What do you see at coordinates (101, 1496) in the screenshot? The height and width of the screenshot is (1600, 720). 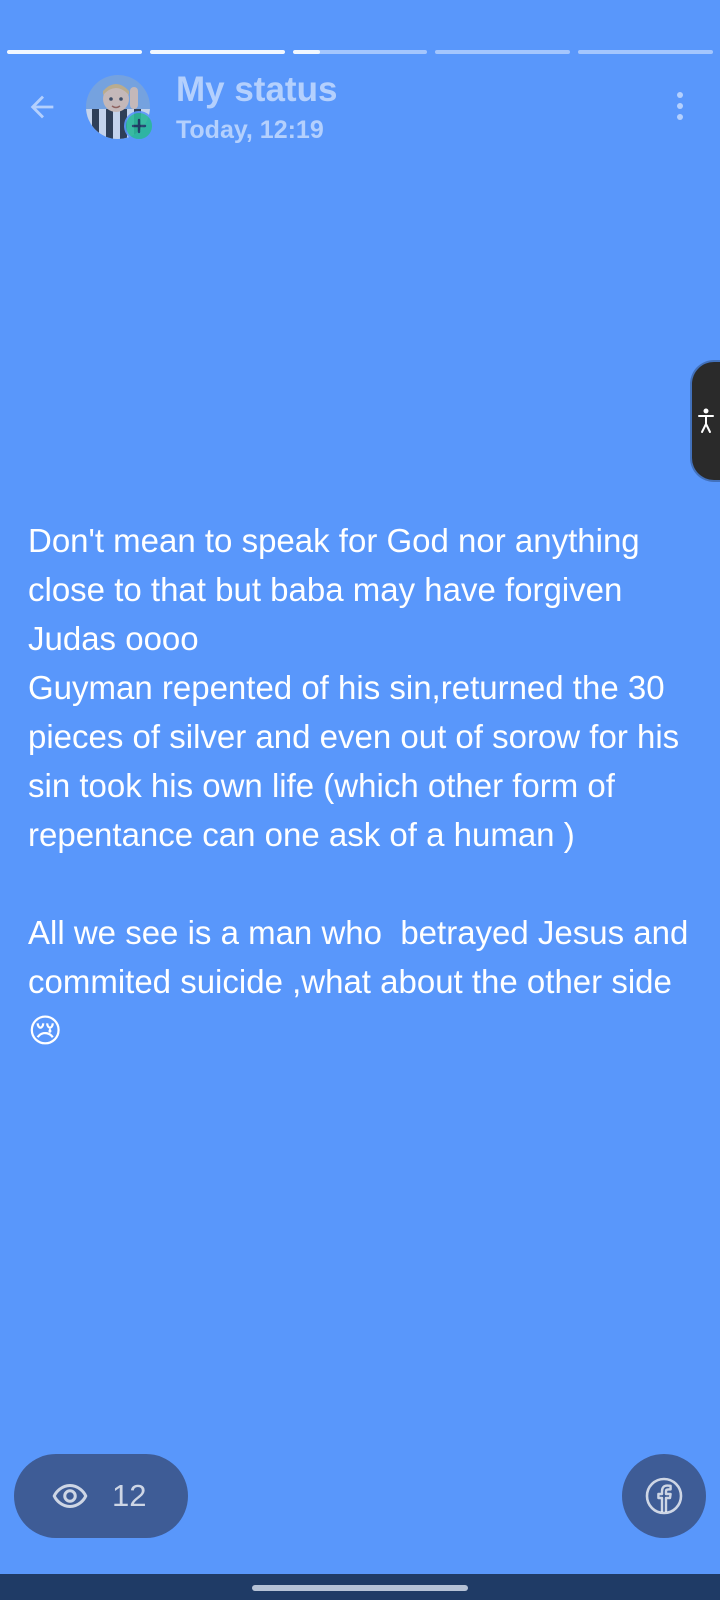 I see `views-button: 12` at bounding box center [101, 1496].